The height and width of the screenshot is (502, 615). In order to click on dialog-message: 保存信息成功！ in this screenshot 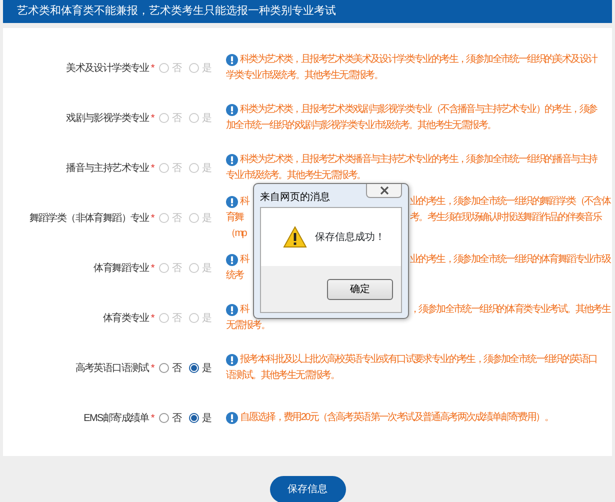, I will do `click(350, 237)`.